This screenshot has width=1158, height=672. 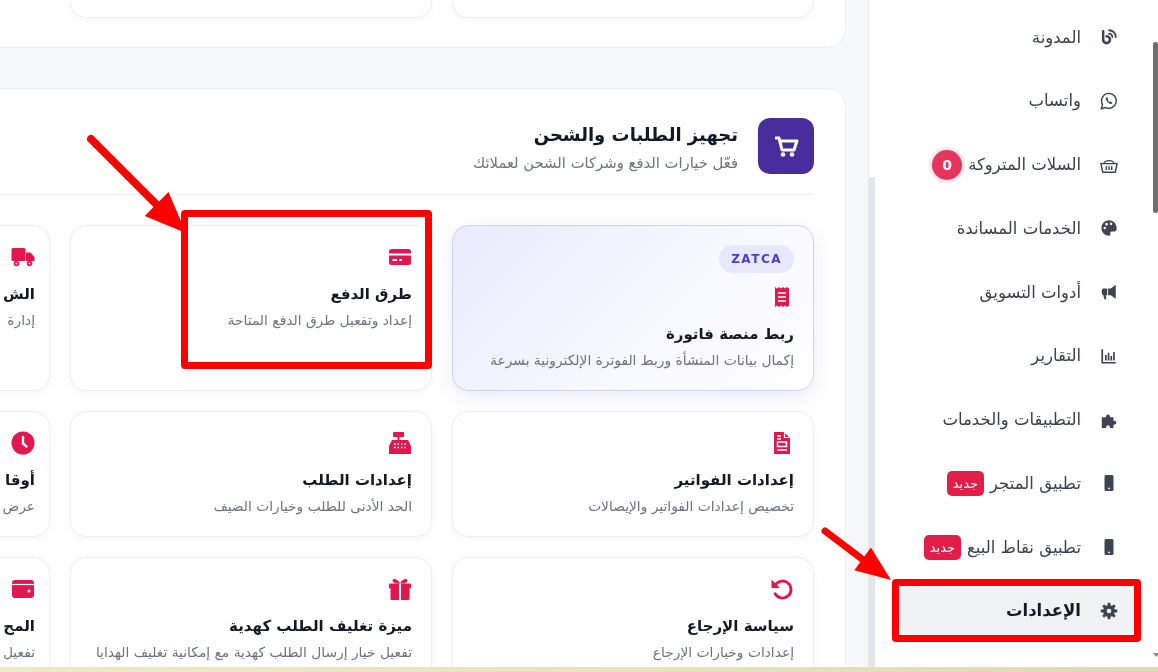 What do you see at coordinates (740, 626) in the screenshot?
I see `card-title: سياسة الإرجاع` at bounding box center [740, 626].